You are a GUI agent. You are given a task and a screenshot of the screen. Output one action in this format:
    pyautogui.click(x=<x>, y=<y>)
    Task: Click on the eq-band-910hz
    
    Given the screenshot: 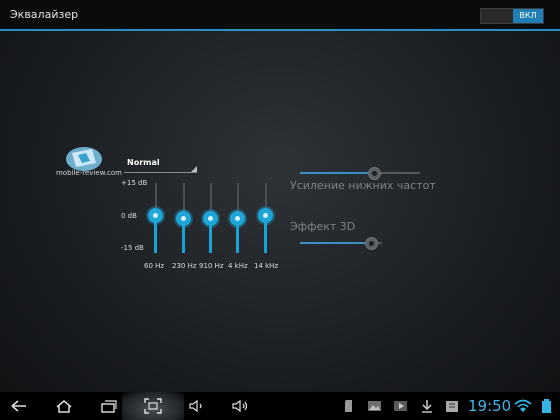 What is the action you would take?
    pyautogui.click(x=211, y=218)
    